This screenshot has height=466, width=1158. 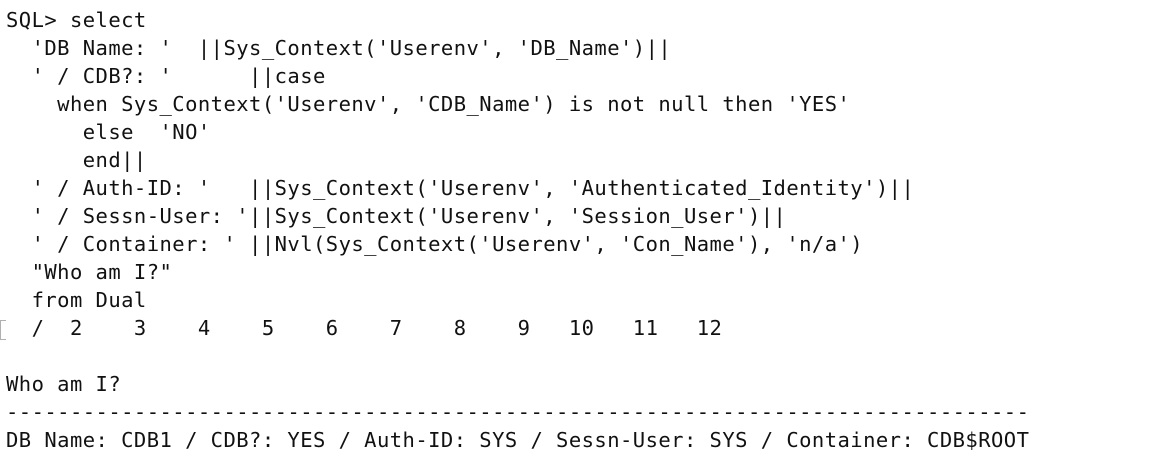 What do you see at coordinates (89, 272) in the screenshot?
I see `sql-line-alias: "Who am I?"` at bounding box center [89, 272].